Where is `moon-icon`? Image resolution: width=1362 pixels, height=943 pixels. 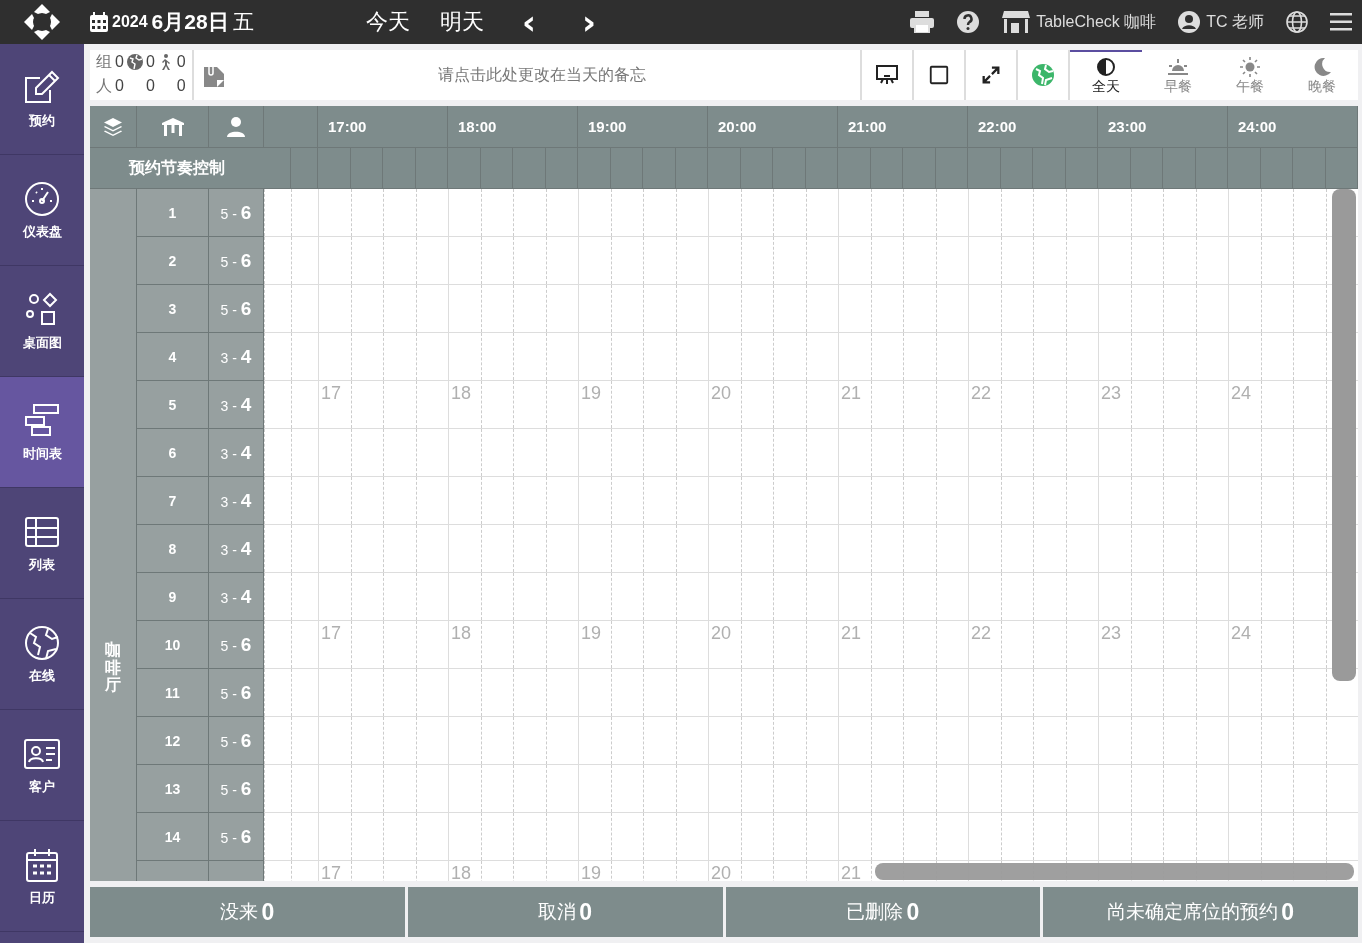
moon-icon is located at coordinates (1322, 66).